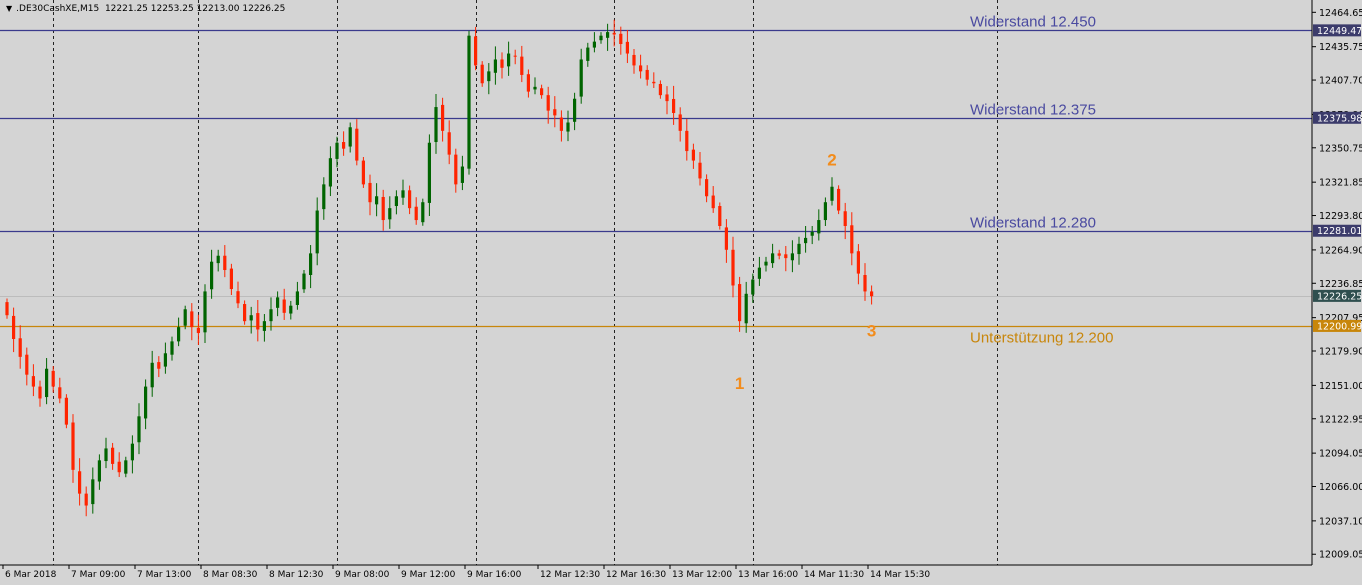 The width and height of the screenshot is (1362, 585). Describe the element at coordinates (871, 331) in the screenshot. I see `wave-marker: 3` at that location.